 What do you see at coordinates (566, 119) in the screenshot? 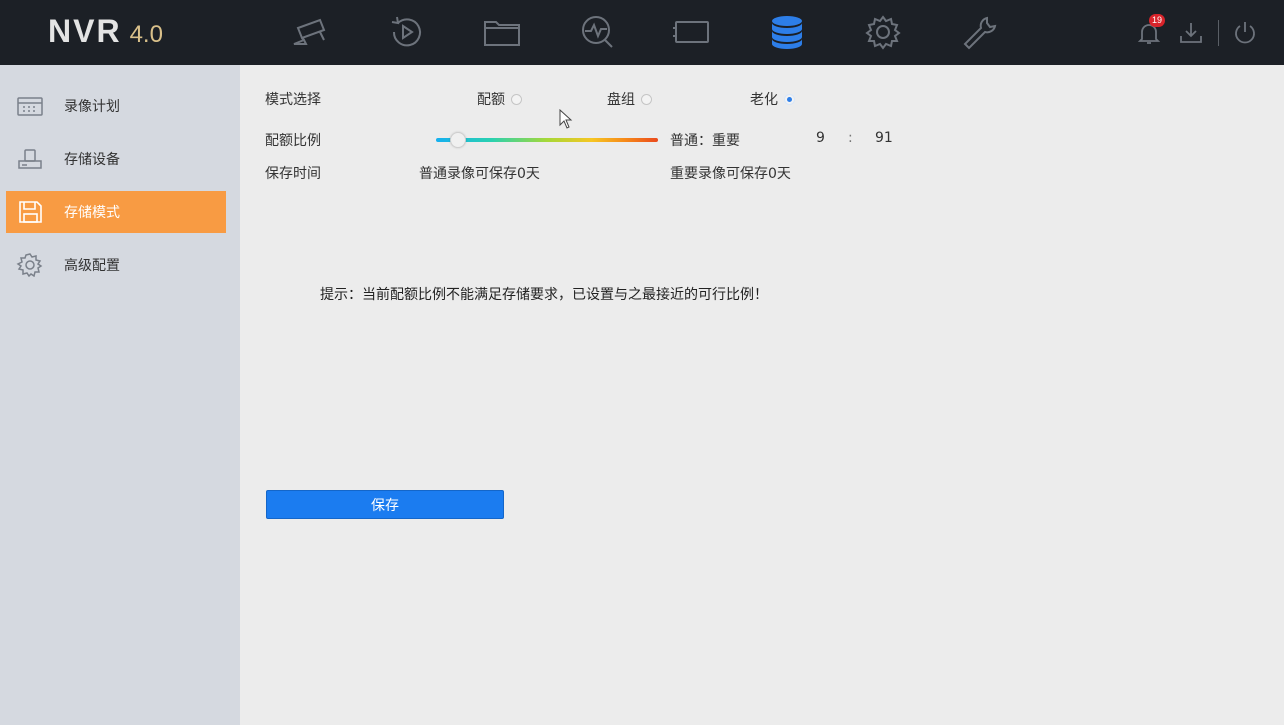
I see `mouse-cursor-icon` at bounding box center [566, 119].